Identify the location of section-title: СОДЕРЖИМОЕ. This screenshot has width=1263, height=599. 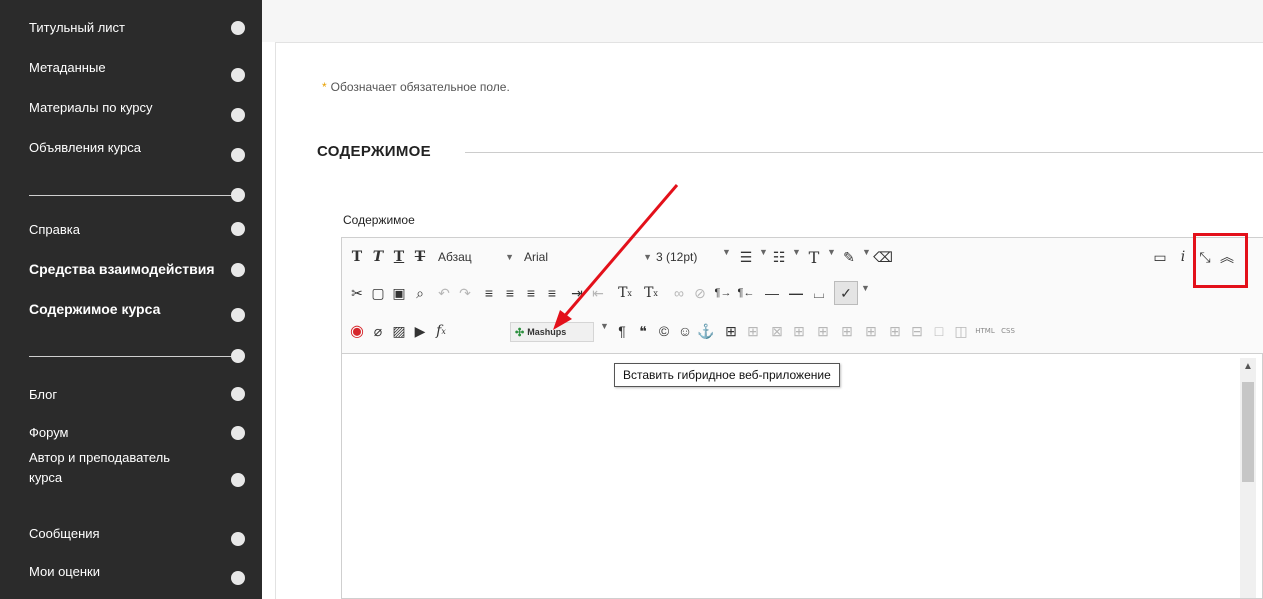
(374, 151).